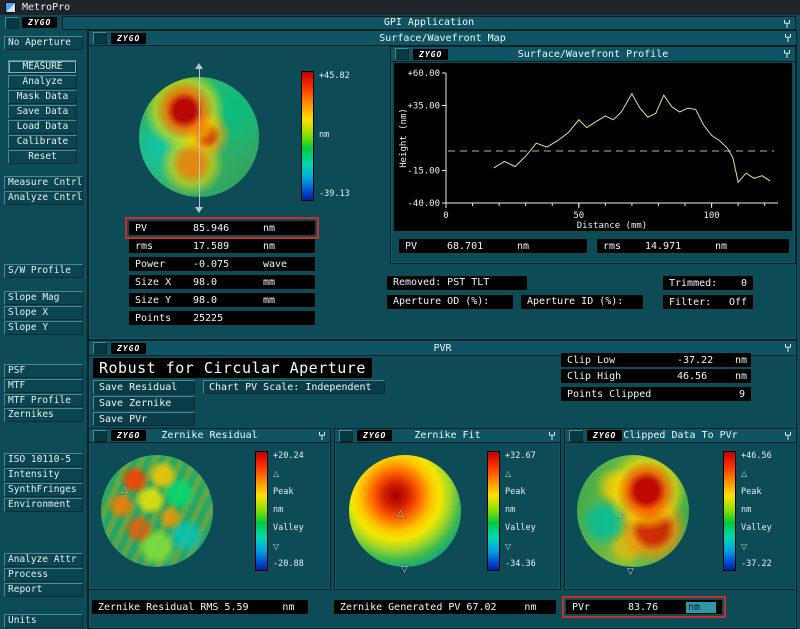  I want to click on sidebar-item-save-data: Save Data, so click(42, 111).